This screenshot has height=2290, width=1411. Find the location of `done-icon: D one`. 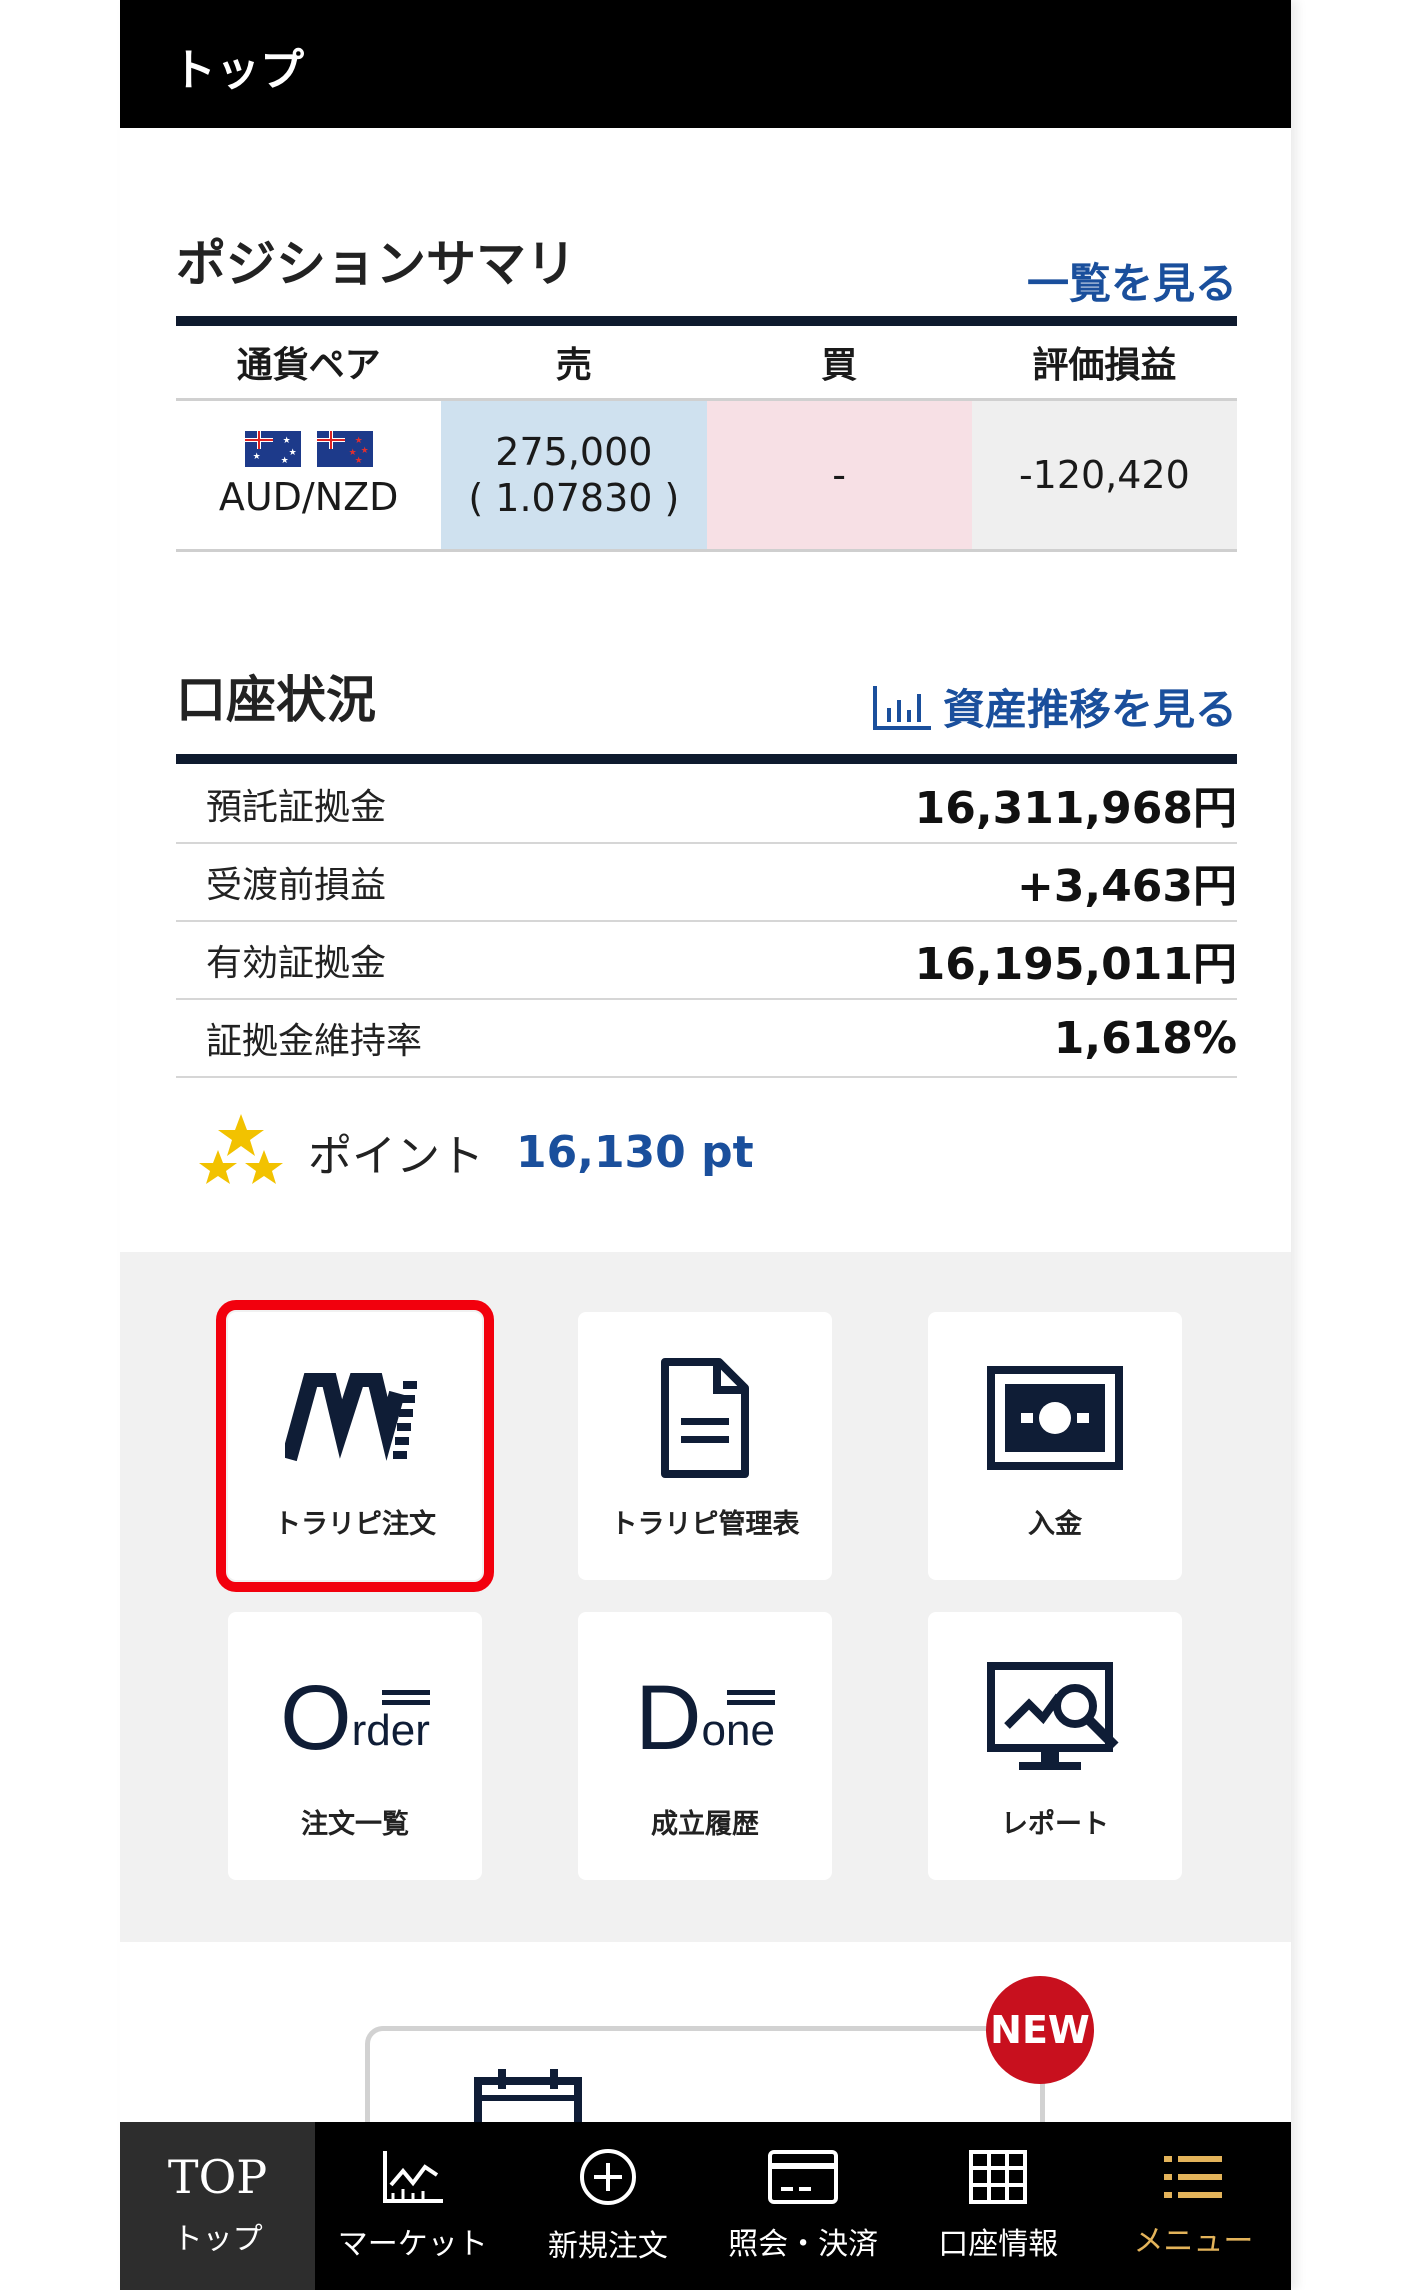

done-icon: D one is located at coordinates (705, 1718).